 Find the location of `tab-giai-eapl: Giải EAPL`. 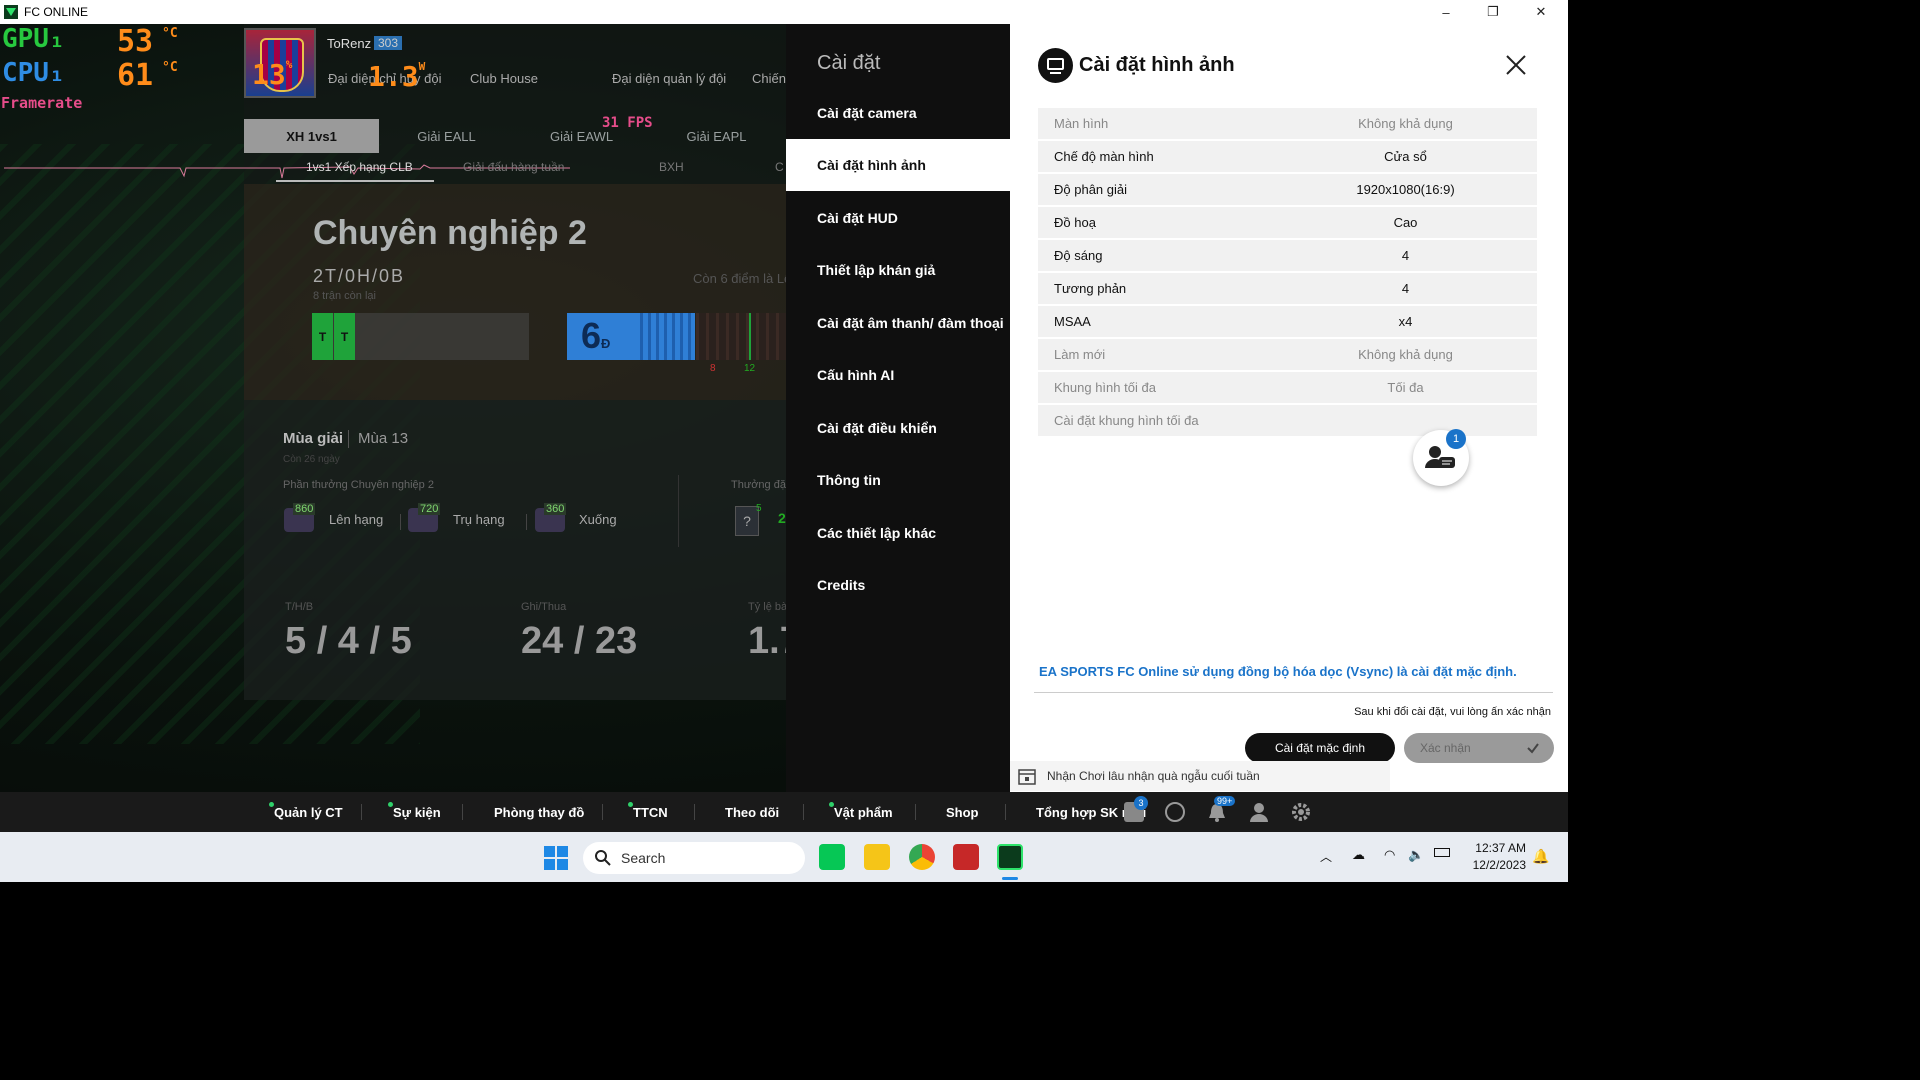

tab-giai-eapl: Giải EAPL is located at coordinates (716, 136).